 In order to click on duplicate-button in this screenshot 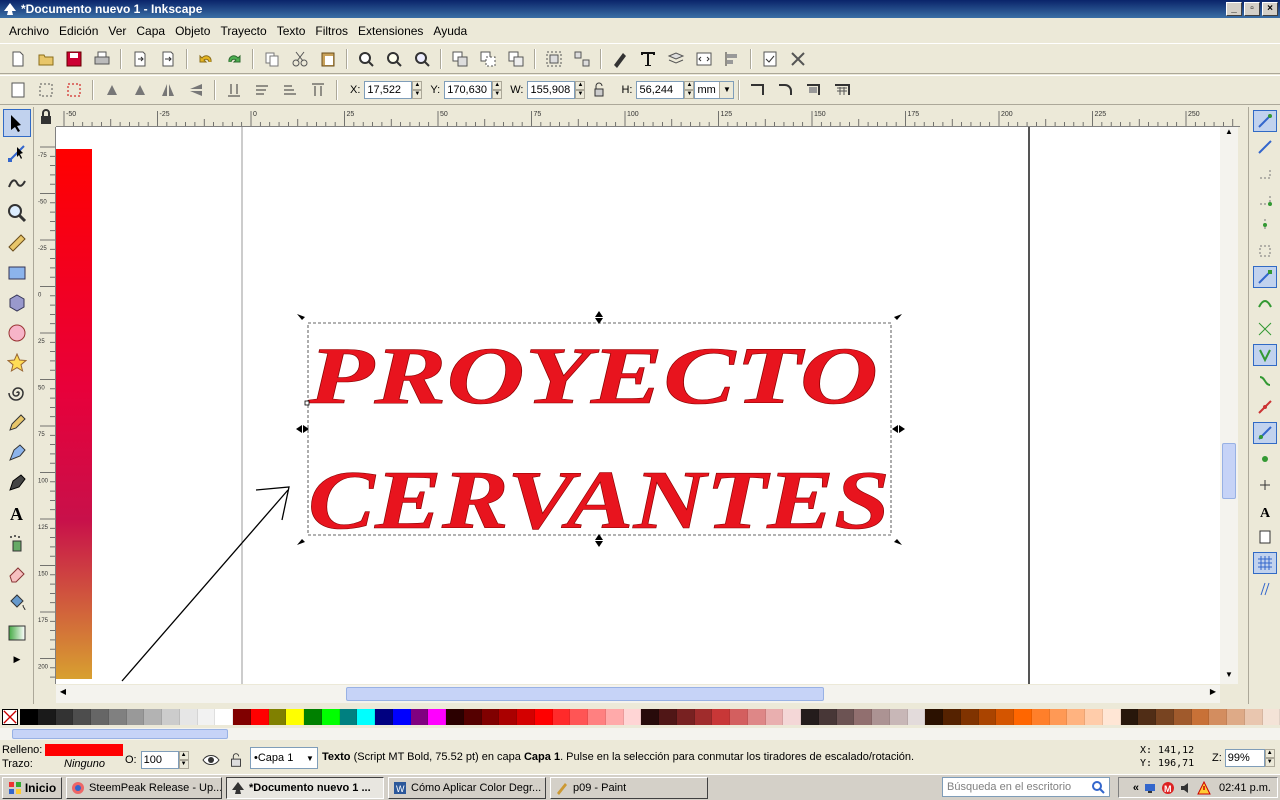, I will do `click(460, 59)`.